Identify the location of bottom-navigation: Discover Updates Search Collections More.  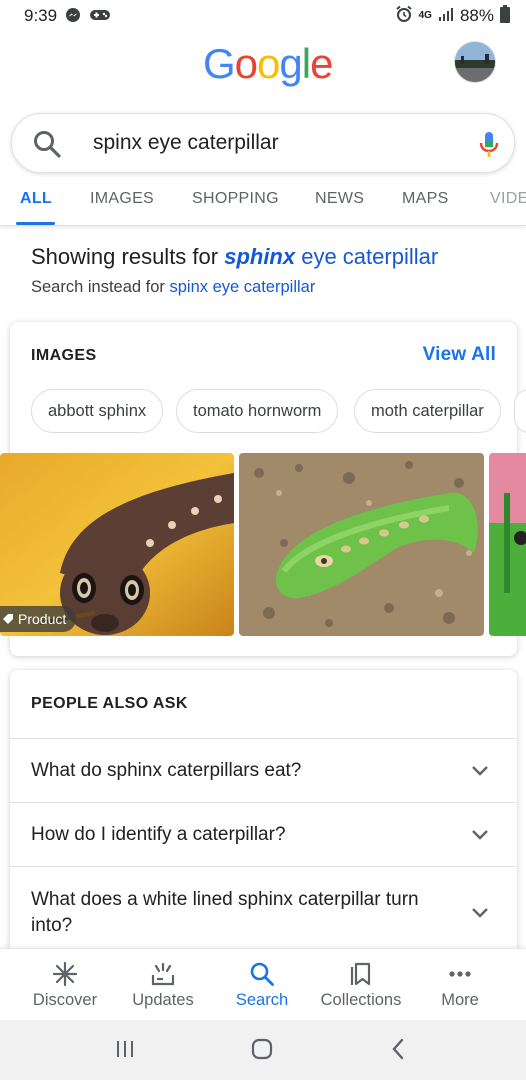
(263, 984).